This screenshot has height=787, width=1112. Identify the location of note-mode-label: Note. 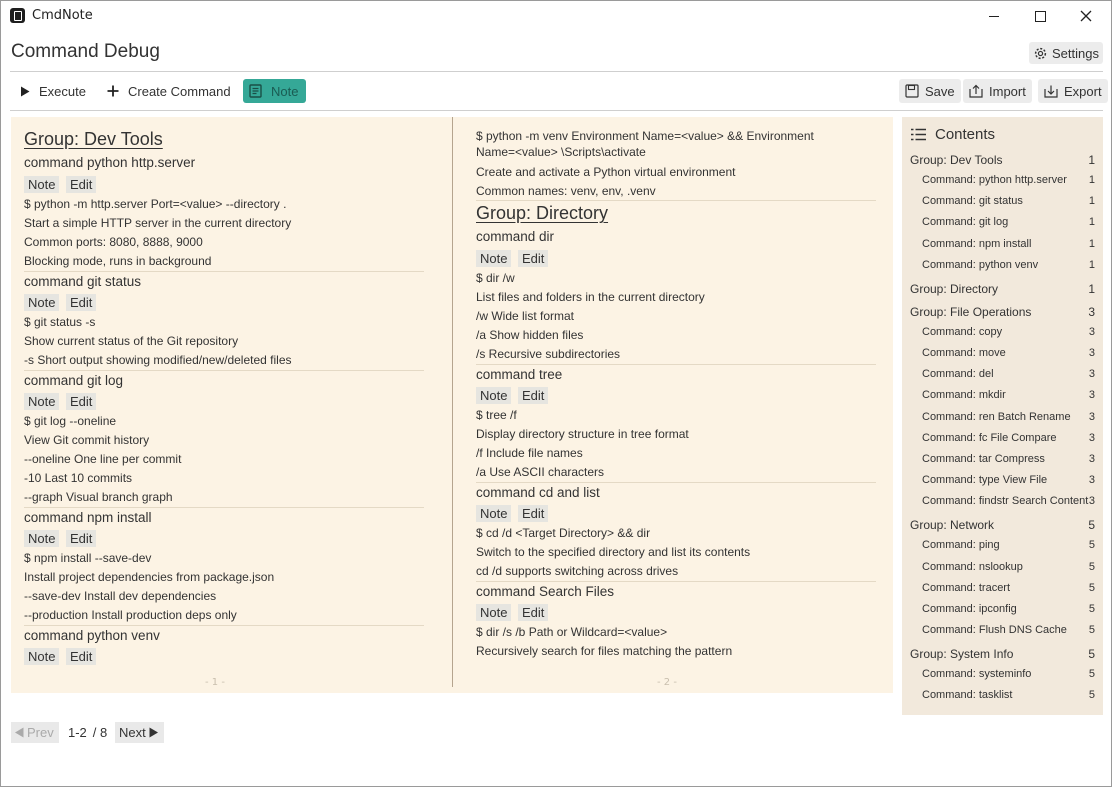
(285, 91).